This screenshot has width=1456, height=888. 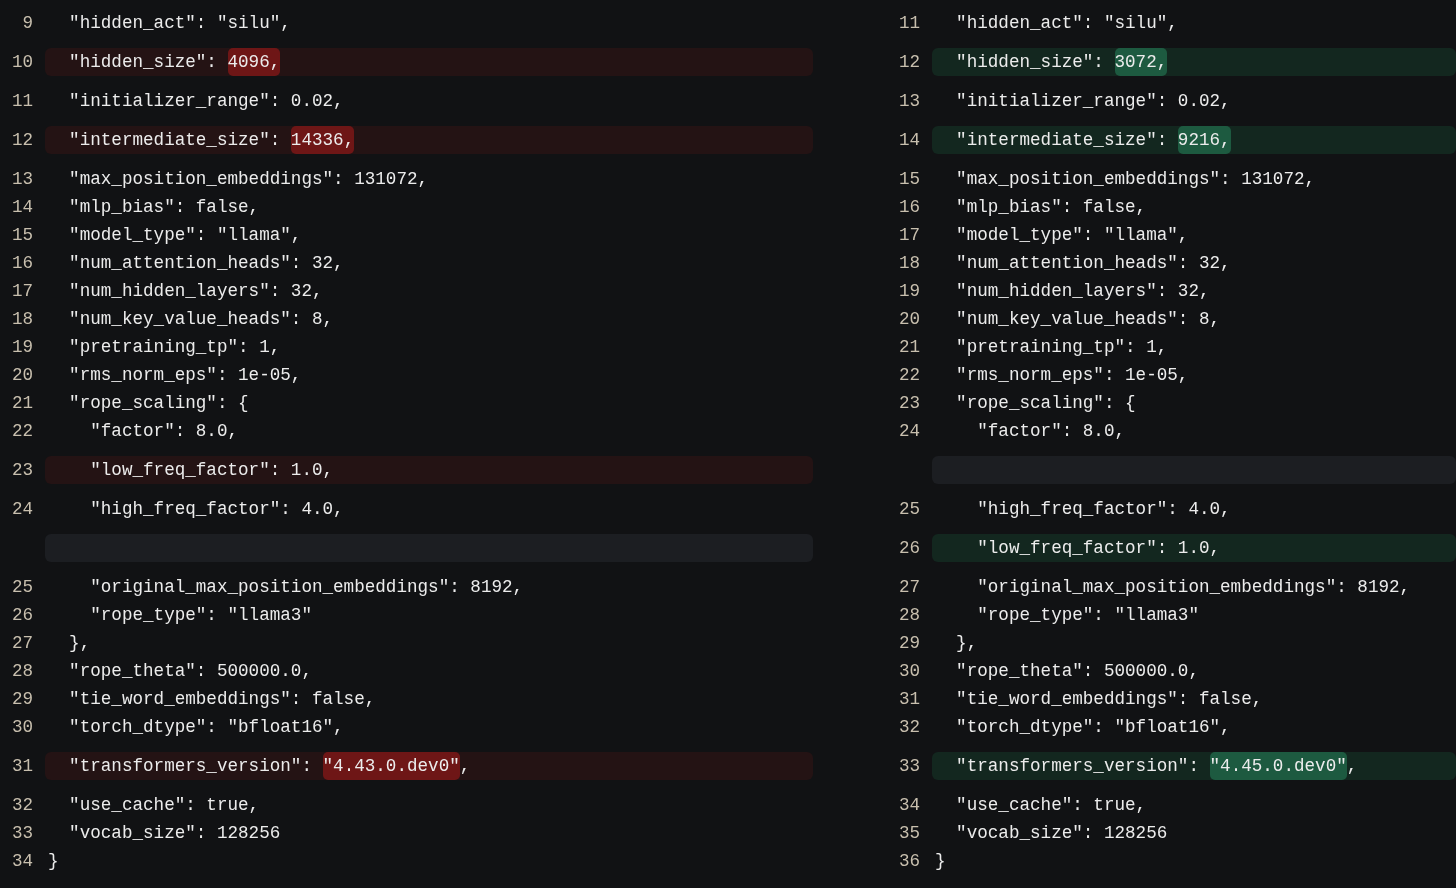 What do you see at coordinates (22, 615) in the screenshot?
I see `line-number: 26` at bounding box center [22, 615].